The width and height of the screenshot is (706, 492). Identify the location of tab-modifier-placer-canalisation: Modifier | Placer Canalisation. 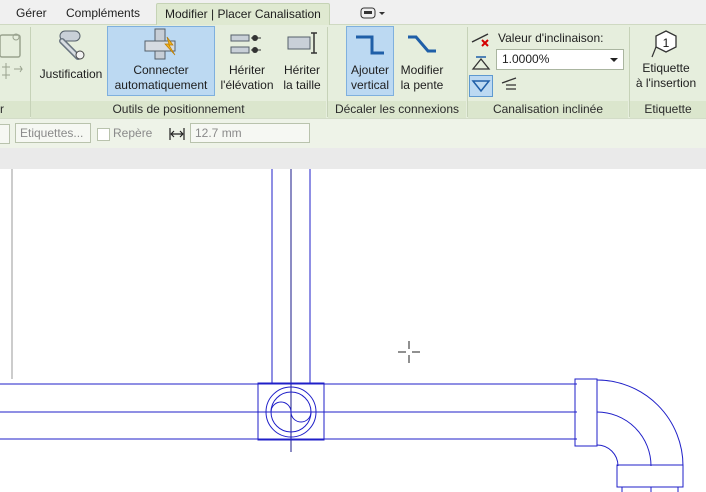
(243, 14).